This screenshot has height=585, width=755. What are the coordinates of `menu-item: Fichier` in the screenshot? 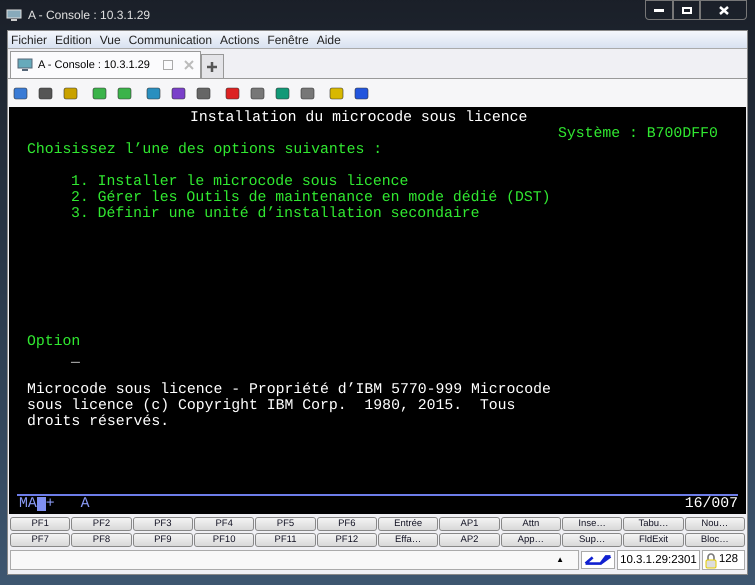 It's located at (29, 39).